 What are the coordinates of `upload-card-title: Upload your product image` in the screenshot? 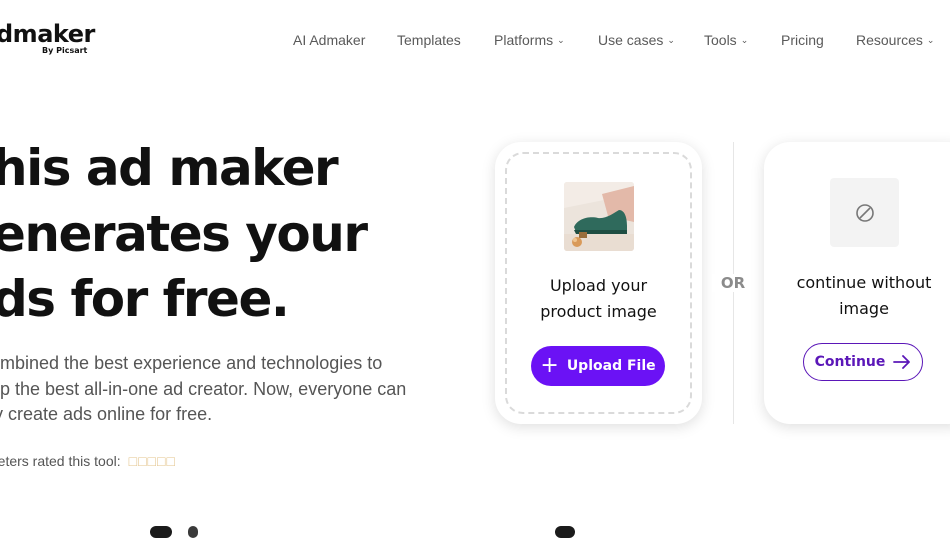 It's located at (598, 299).